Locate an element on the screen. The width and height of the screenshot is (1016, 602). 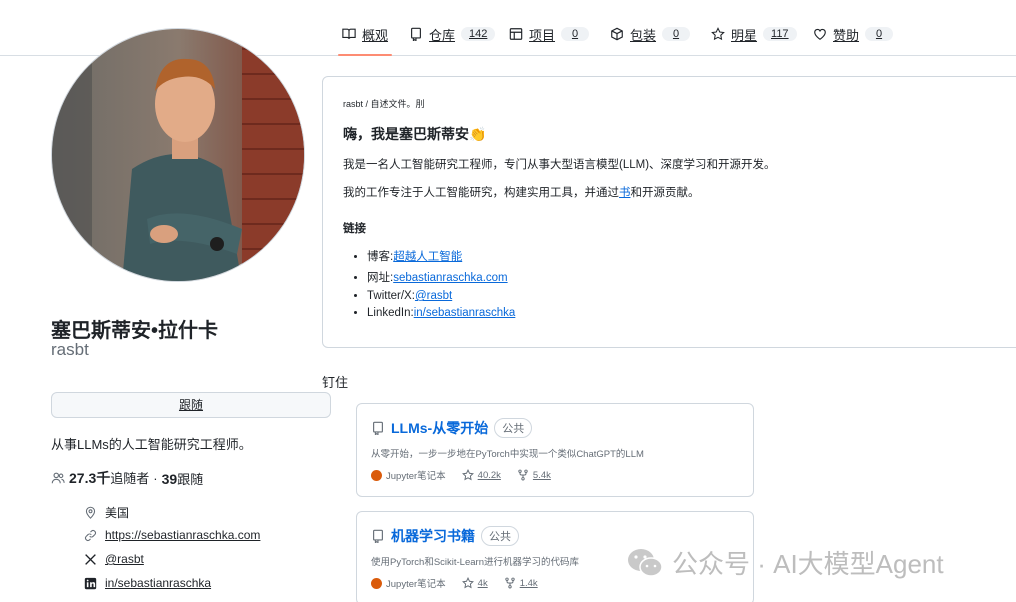
tab-projects: 项目 0 is located at coordinates (549, 34).